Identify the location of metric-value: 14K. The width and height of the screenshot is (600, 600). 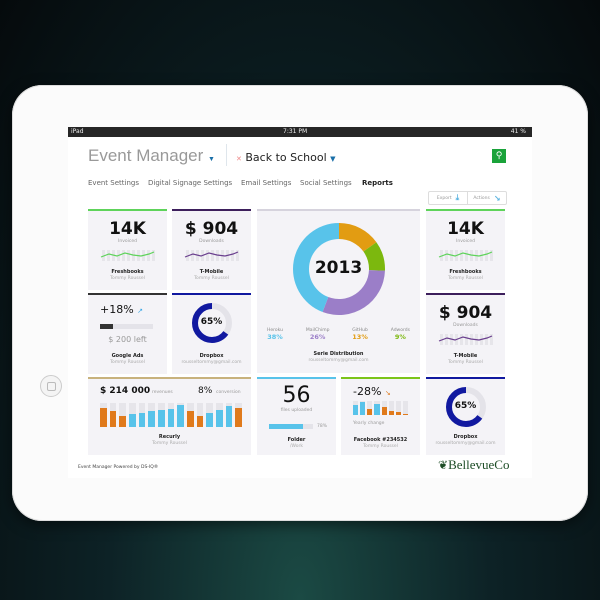
(465, 229).